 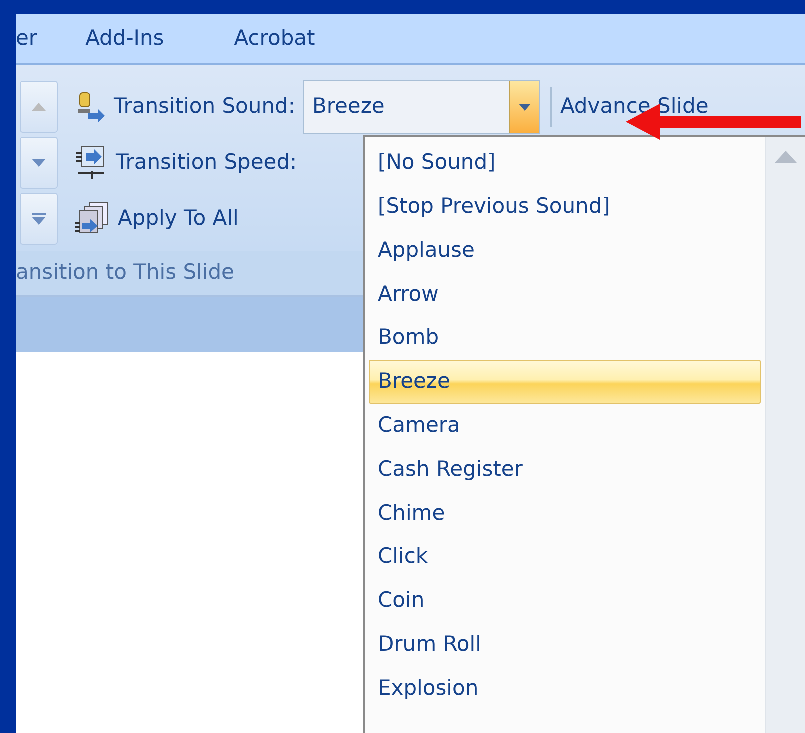 What do you see at coordinates (125, 38) in the screenshot?
I see `ribbon-tab: Add-Ins` at bounding box center [125, 38].